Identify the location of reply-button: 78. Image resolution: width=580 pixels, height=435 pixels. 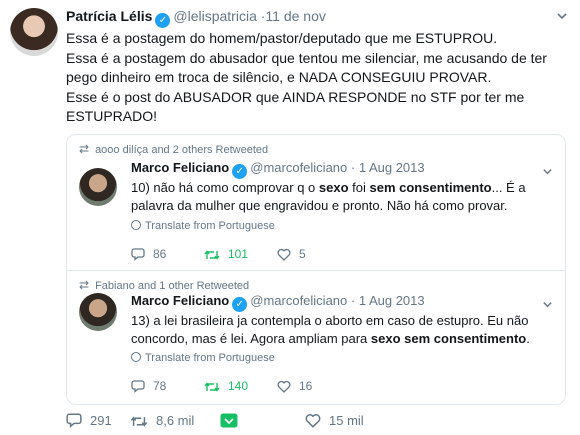
(167, 387).